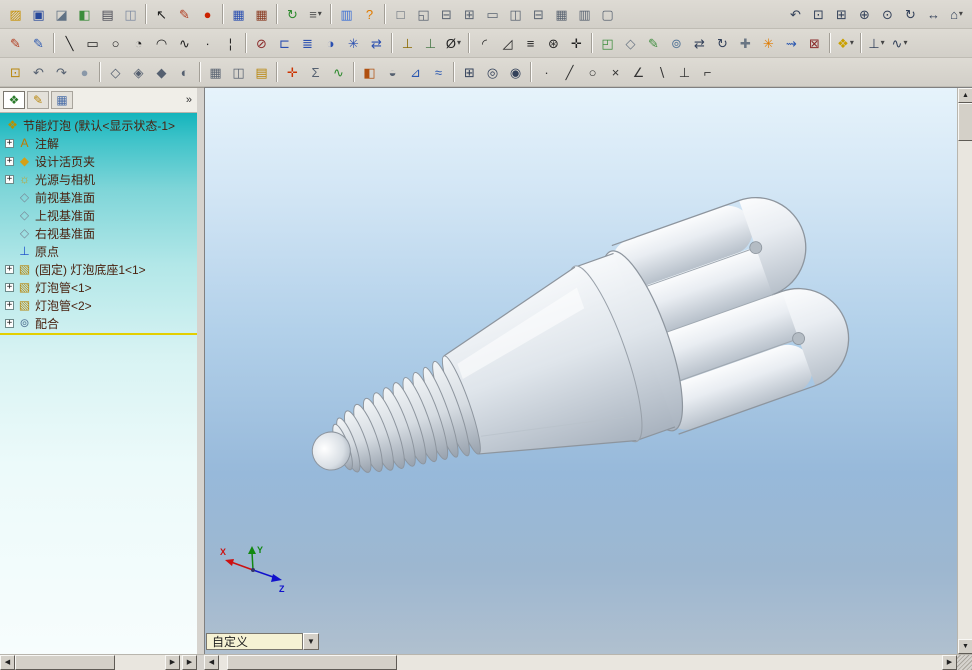 This screenshot has width=972, height=670. Describe the element at coordinates (353, 43) in the screenshot. I see `linear-sketch-pattern-icon: ✳` at that location.